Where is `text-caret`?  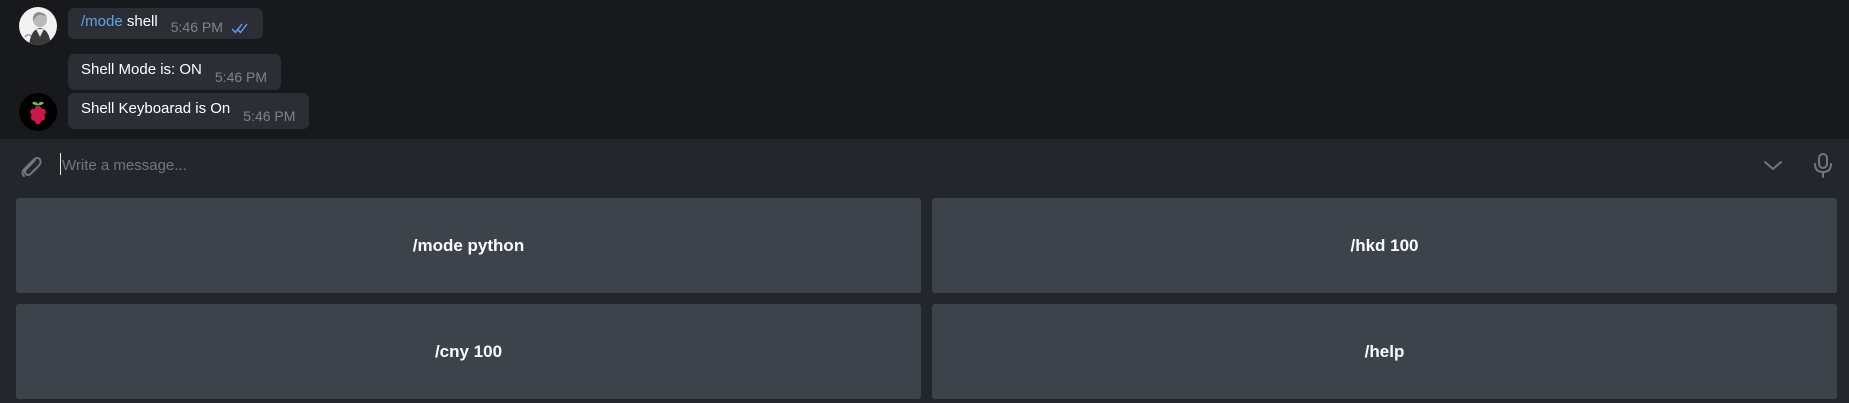 text-caret is located at coordinates (60, 164).